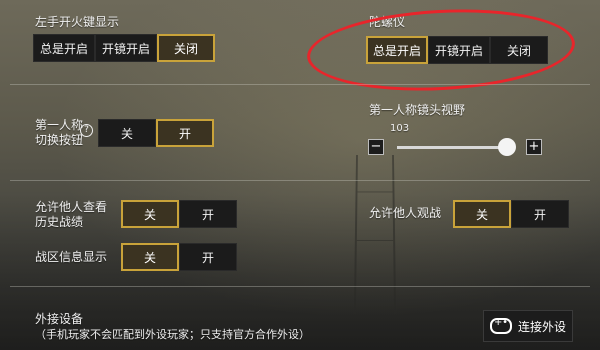 The image size is (600, 350). Describe the element at coordinates (71, 257) in the screenshot. I see `zone-info-label: 战区信息显示` at that location.